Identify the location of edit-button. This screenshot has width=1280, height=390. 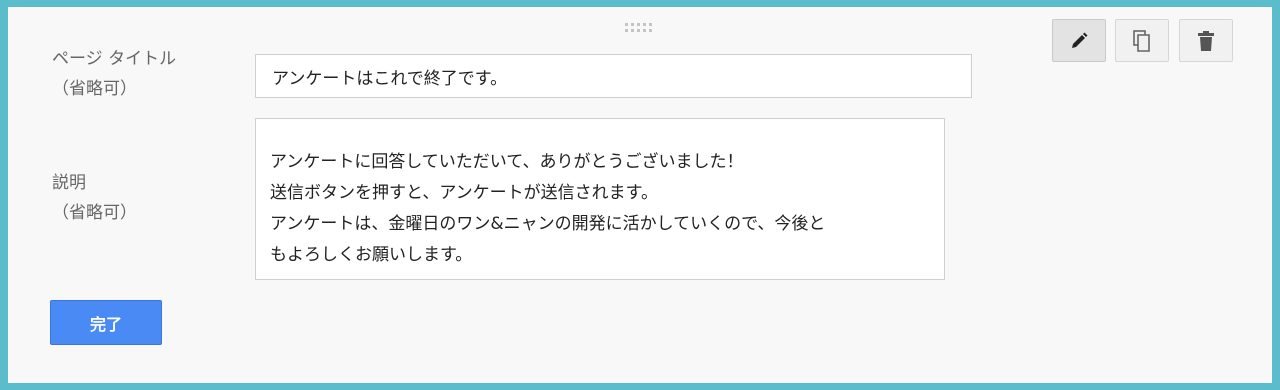
(1079, 40).